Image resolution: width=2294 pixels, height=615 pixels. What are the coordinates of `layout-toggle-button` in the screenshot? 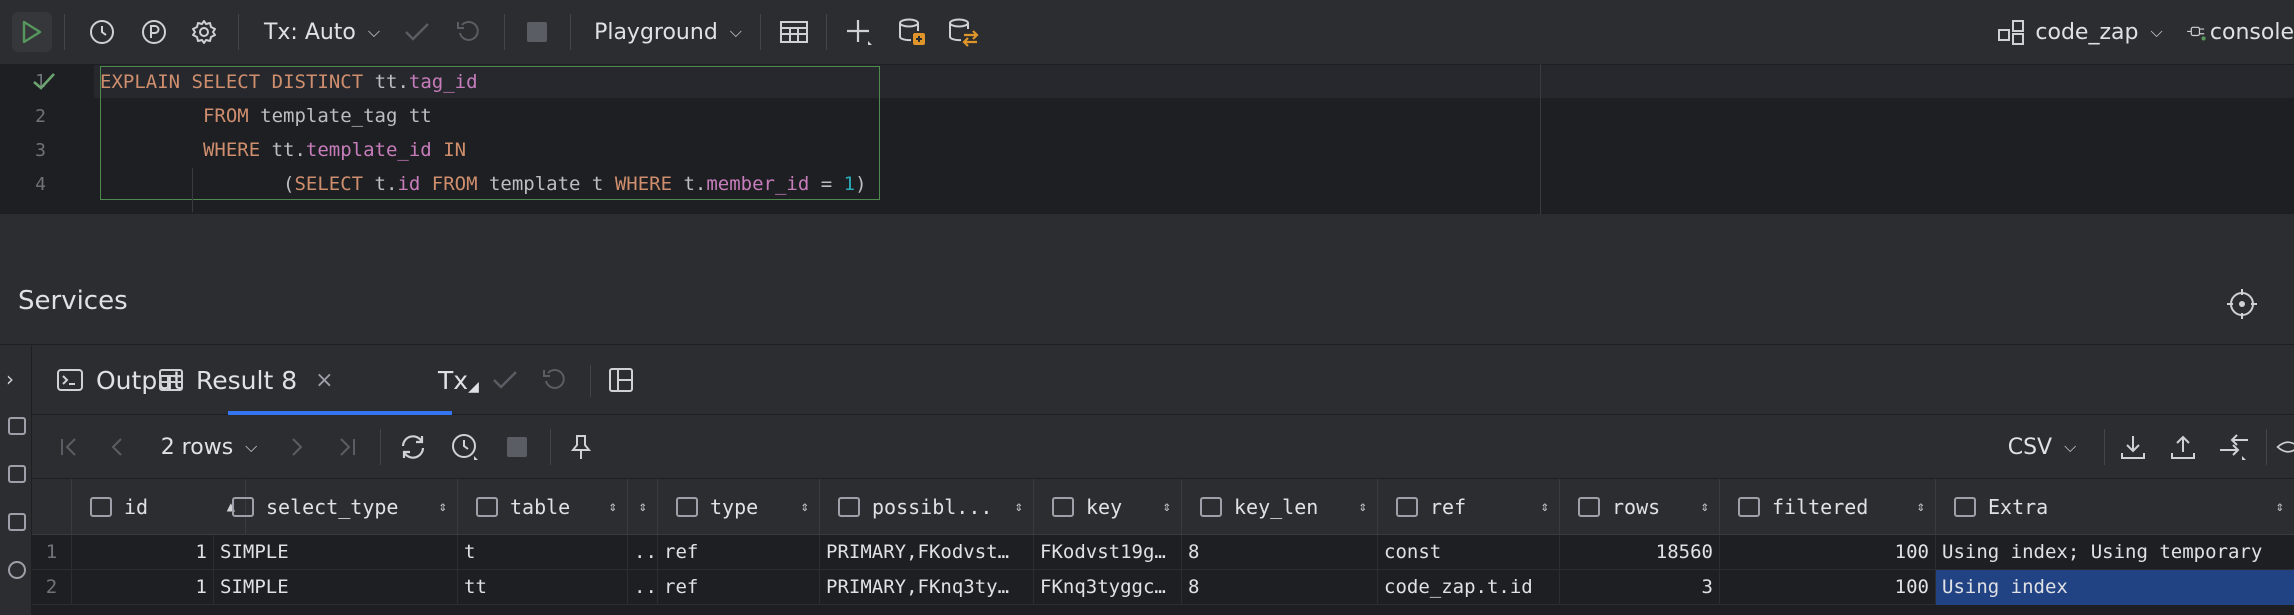 It's located at (621, 380).